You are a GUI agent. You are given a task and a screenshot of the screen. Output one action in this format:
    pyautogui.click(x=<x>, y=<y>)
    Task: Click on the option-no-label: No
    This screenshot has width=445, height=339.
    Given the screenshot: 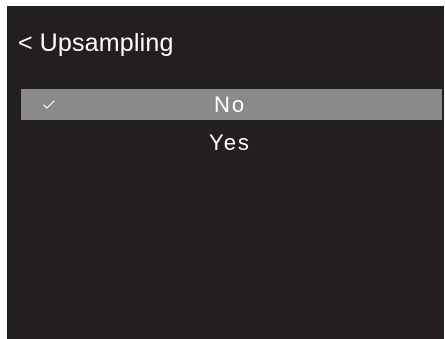 What is the action you would take?
    pyautogui.click(x=230, y=104)
    